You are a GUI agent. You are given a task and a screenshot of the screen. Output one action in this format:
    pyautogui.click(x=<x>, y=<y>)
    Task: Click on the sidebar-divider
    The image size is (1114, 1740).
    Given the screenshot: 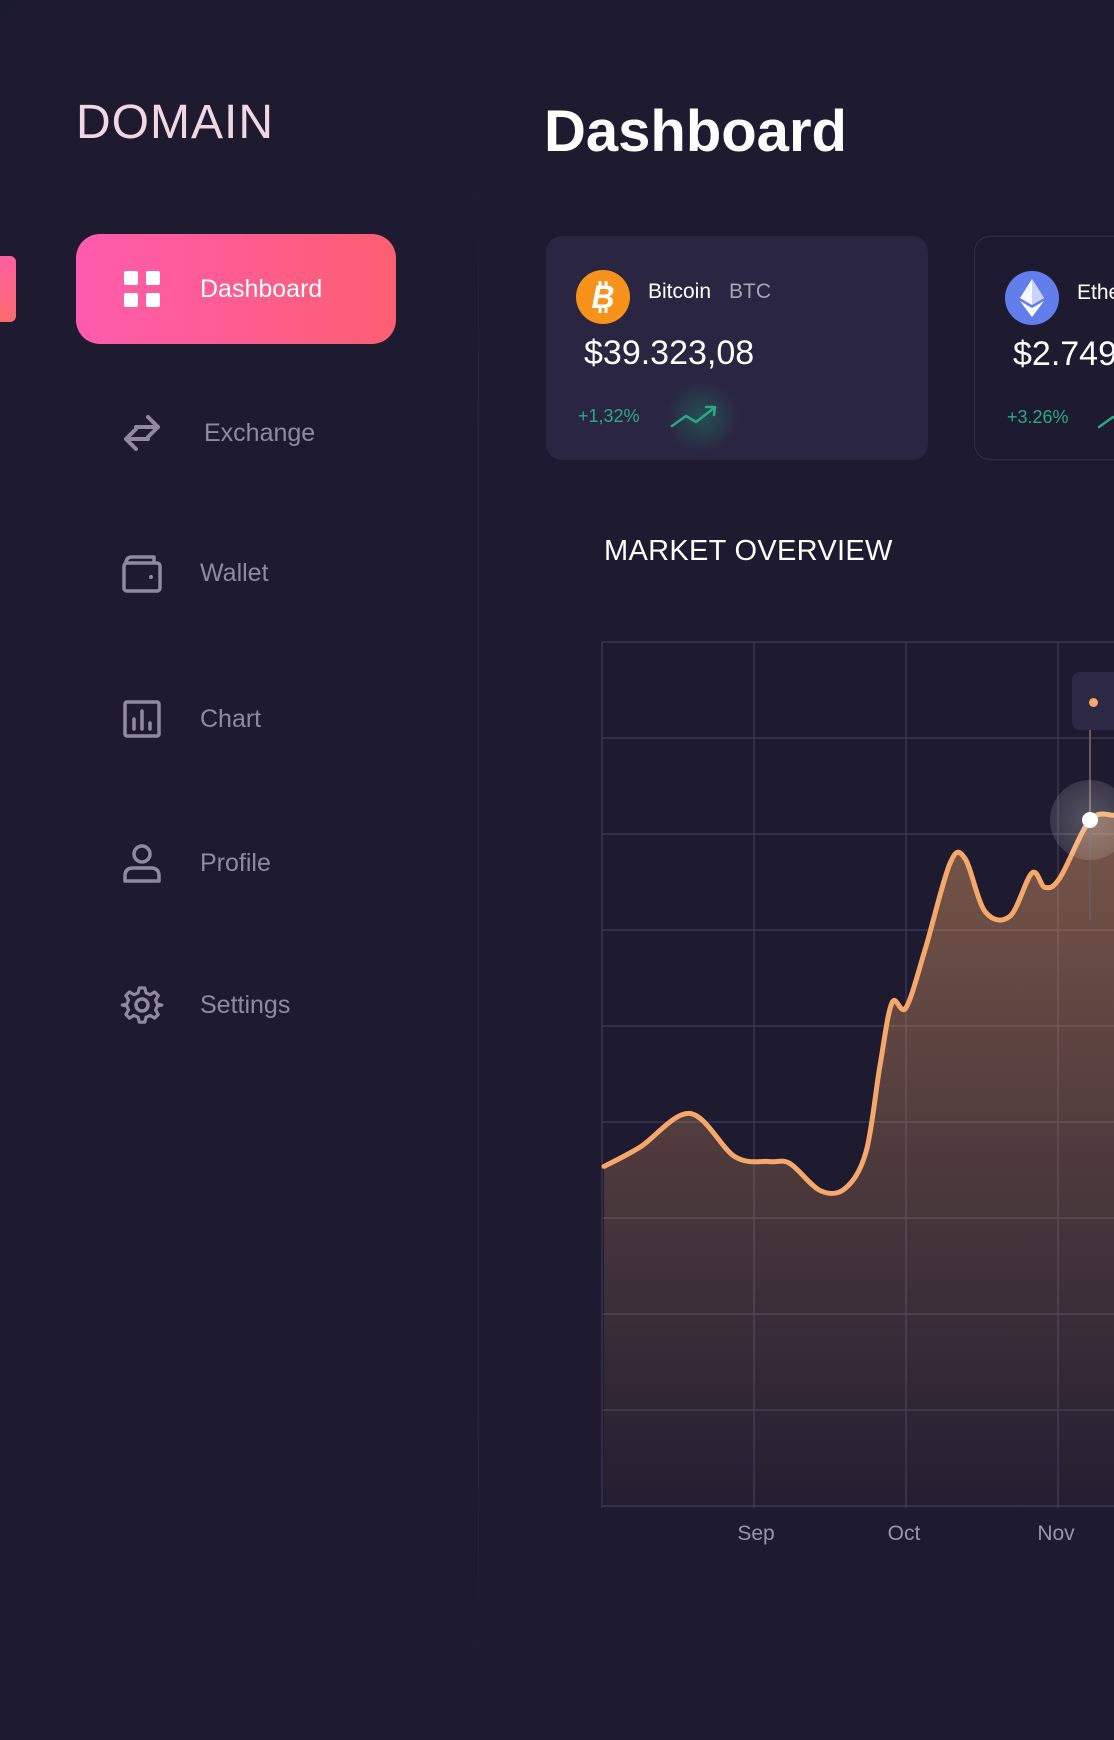 What is the action you would take?
    pyautogui.click(x=478, y=920)
    